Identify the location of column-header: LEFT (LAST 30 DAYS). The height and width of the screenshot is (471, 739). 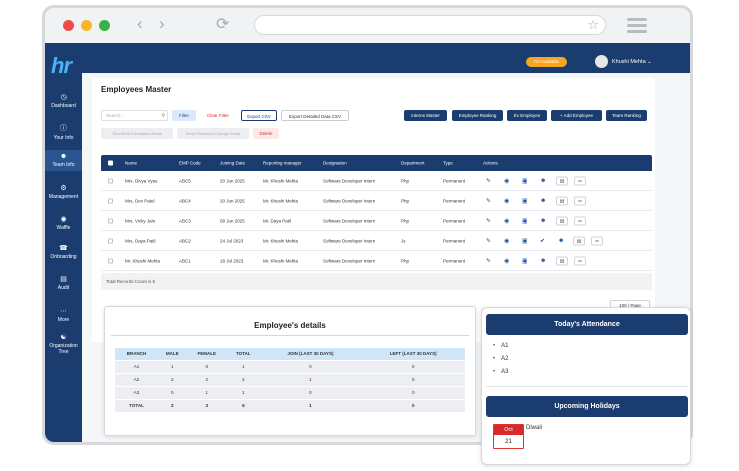
(413, 354).